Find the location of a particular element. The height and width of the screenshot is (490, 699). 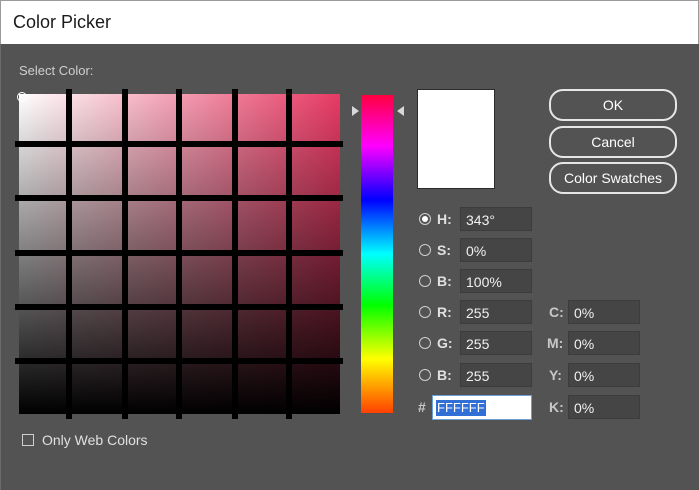

cyan-input: 0% is located at coordinates (604, 312).